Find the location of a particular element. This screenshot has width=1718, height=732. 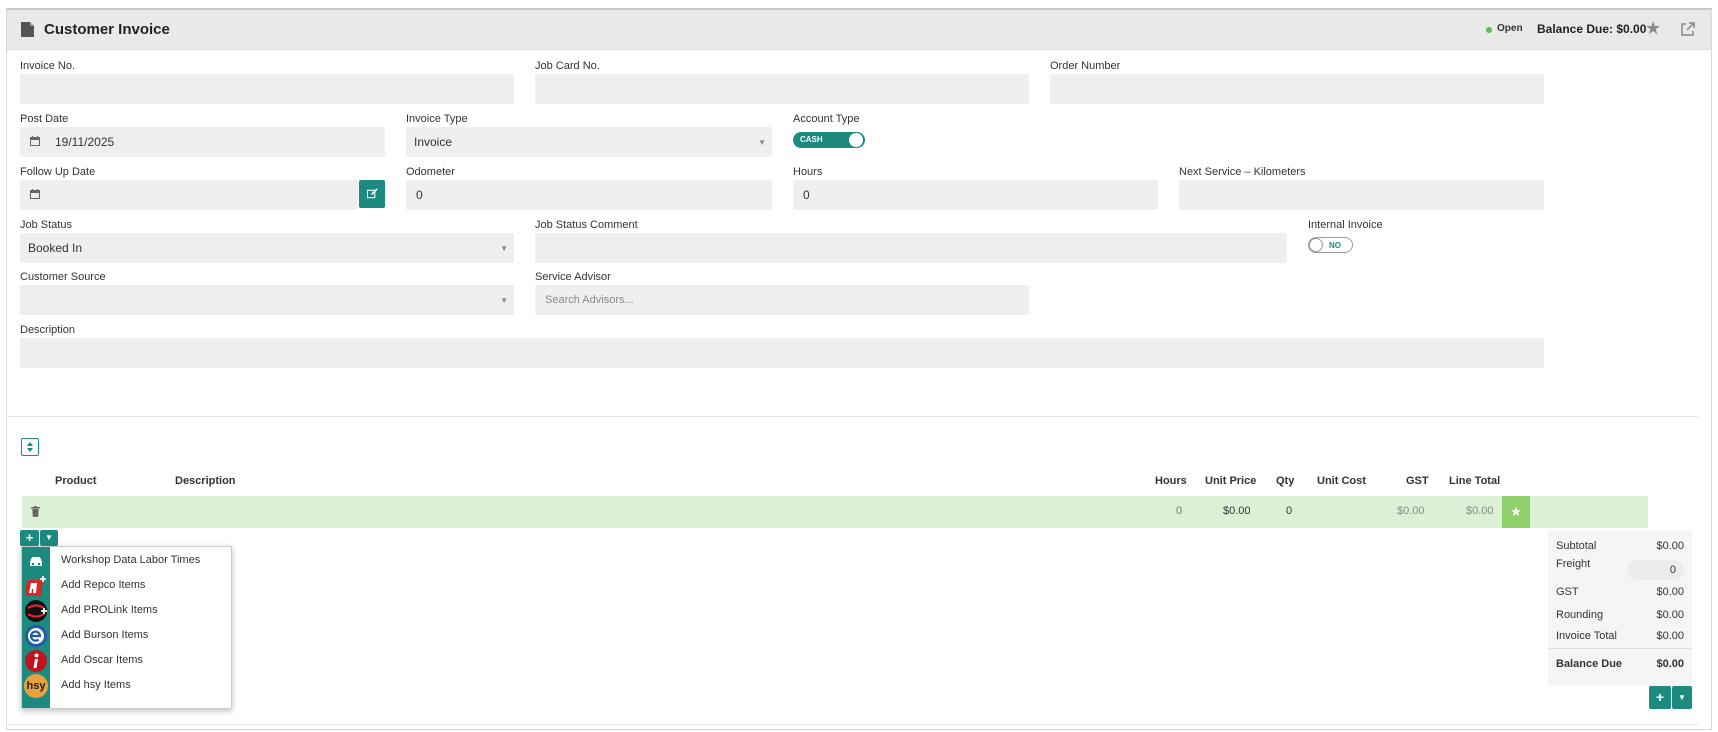

row-star-button: ★ is located at coordinates (1516, 512).